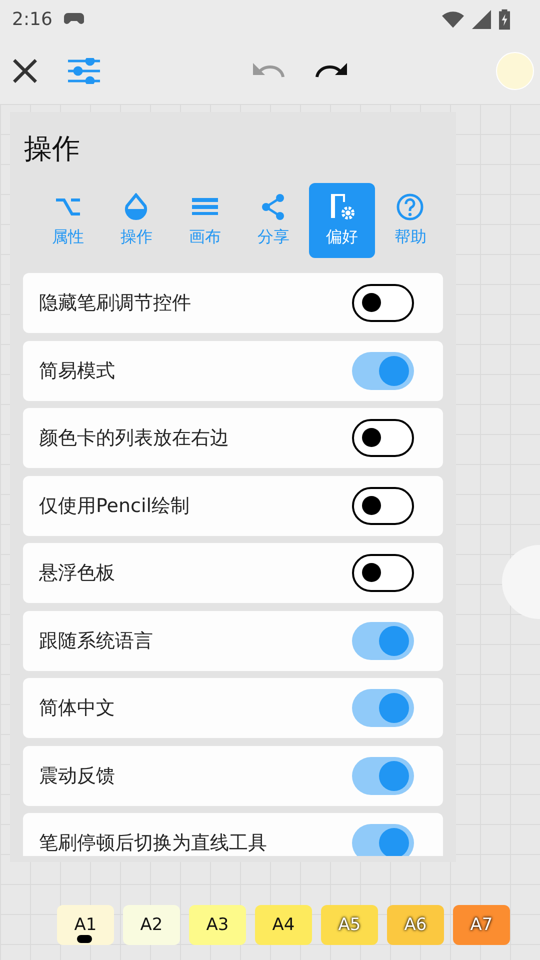 This screenshot has width=540, height=960. Describe the element at coordinates (233, 573) in the screenshot. I see `setting-row: 悬浮色板` at that location.